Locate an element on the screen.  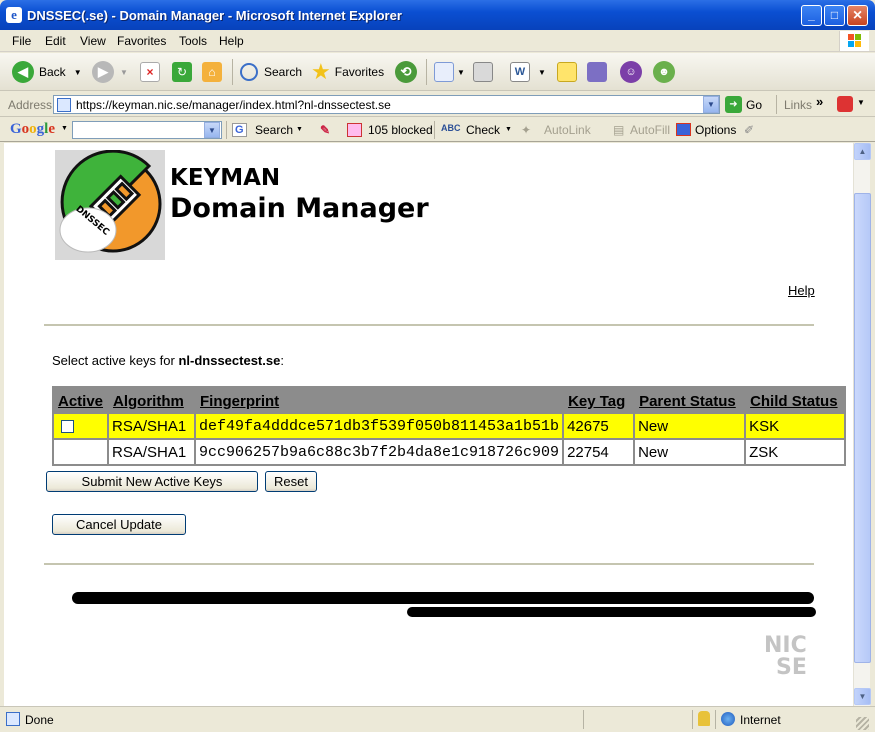
resize-grip is located at coordinates (862, 723).